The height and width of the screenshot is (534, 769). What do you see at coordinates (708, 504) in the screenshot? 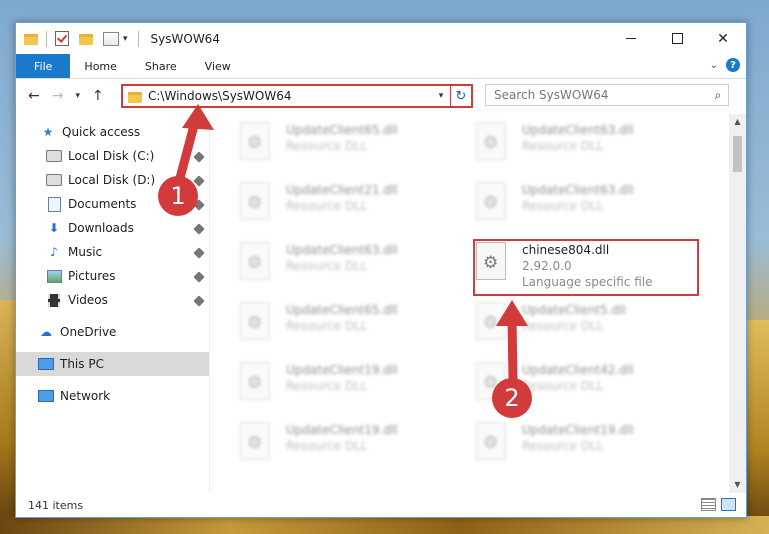
I see `details-view-icon` at bounding box center [708, 504].